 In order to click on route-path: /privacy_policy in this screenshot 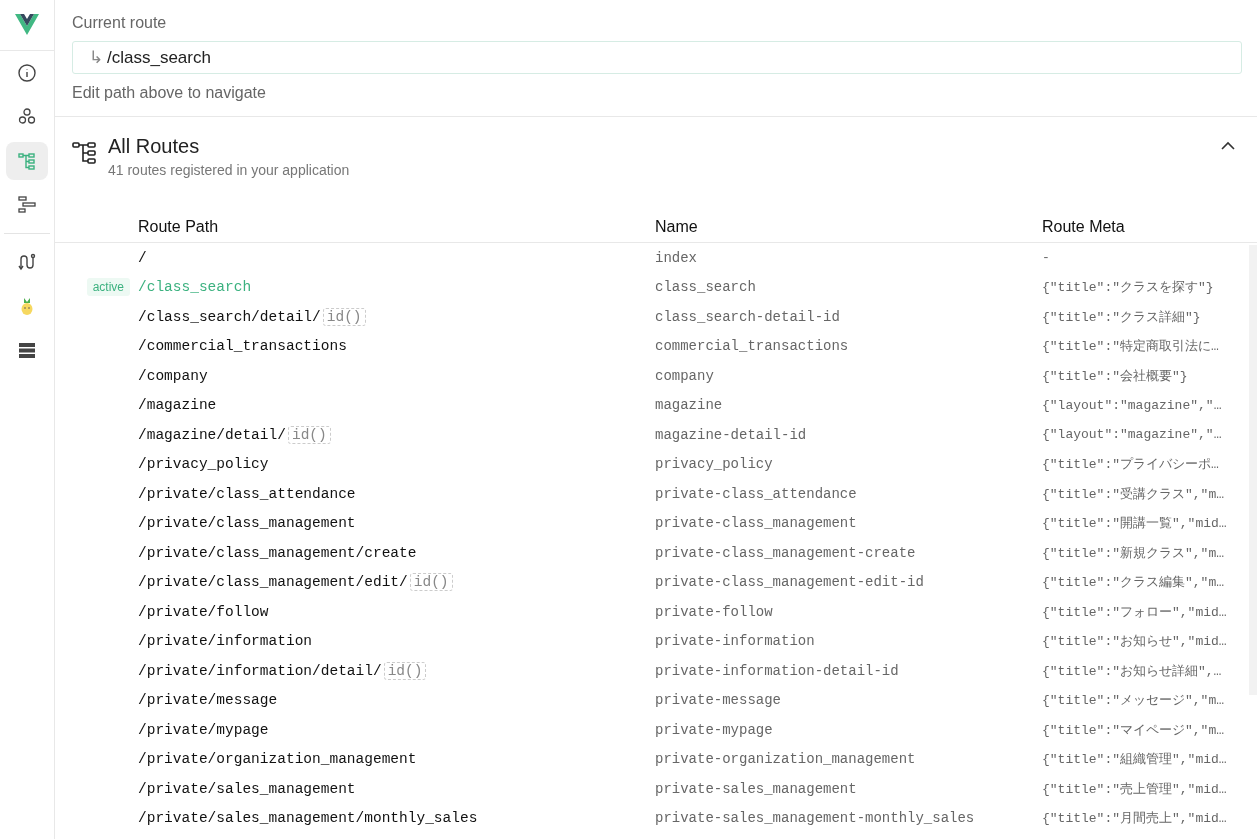, I will do `click(203, 464)`.